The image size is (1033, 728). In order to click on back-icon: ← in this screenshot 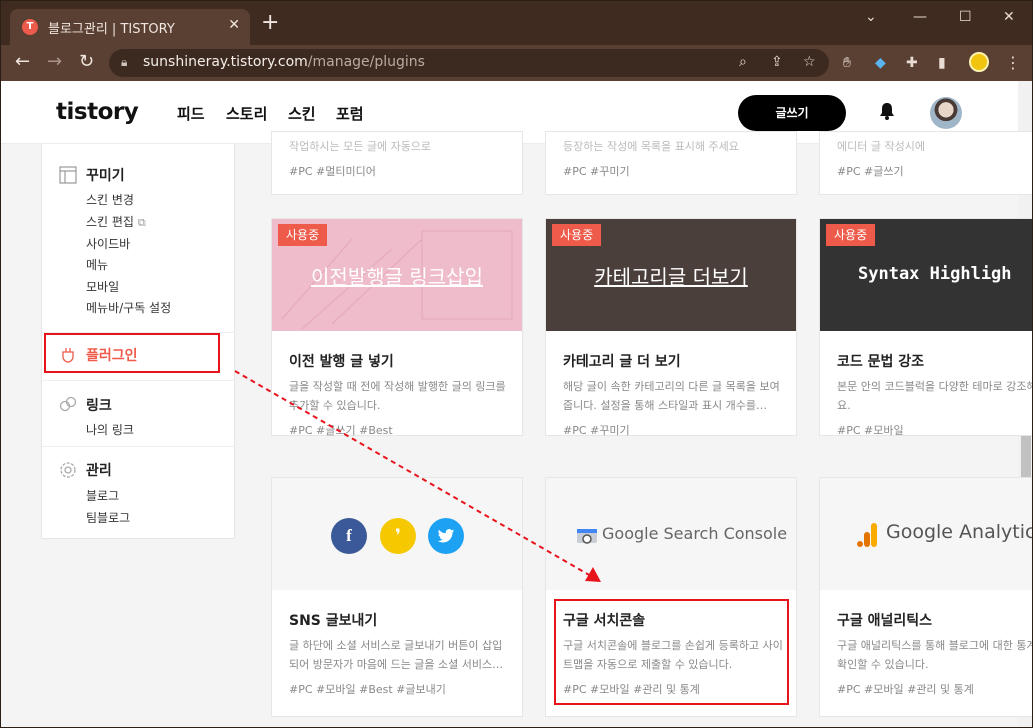, I will do `click(22, 62)`.